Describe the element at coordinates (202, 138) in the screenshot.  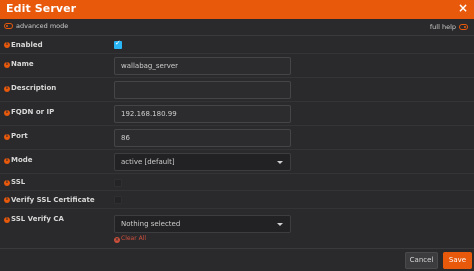
I see `port-input: 86` at that location.